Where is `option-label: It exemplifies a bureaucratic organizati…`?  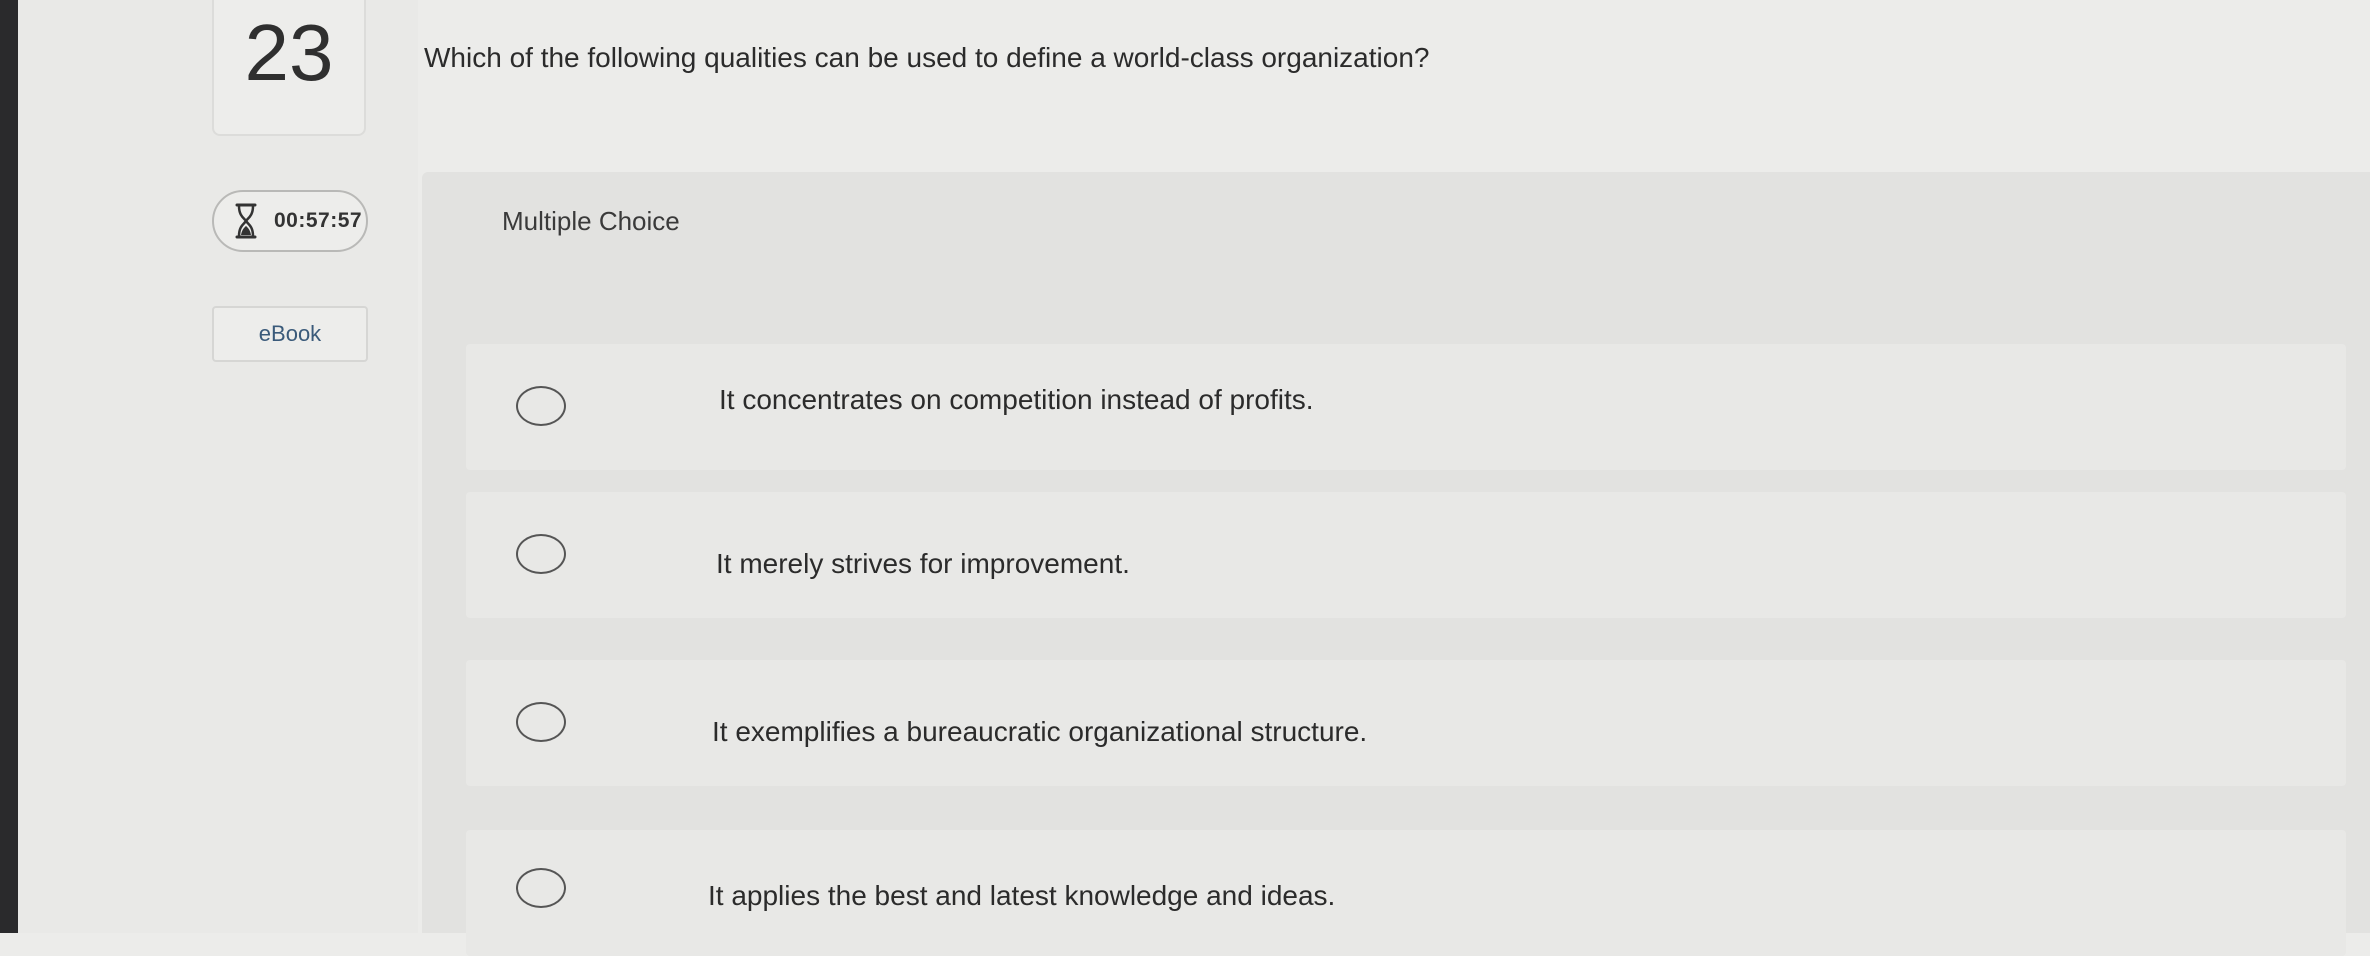 option-label: It exemplifies a bureaucratic organizati… is located at coordinates (1040, 731).